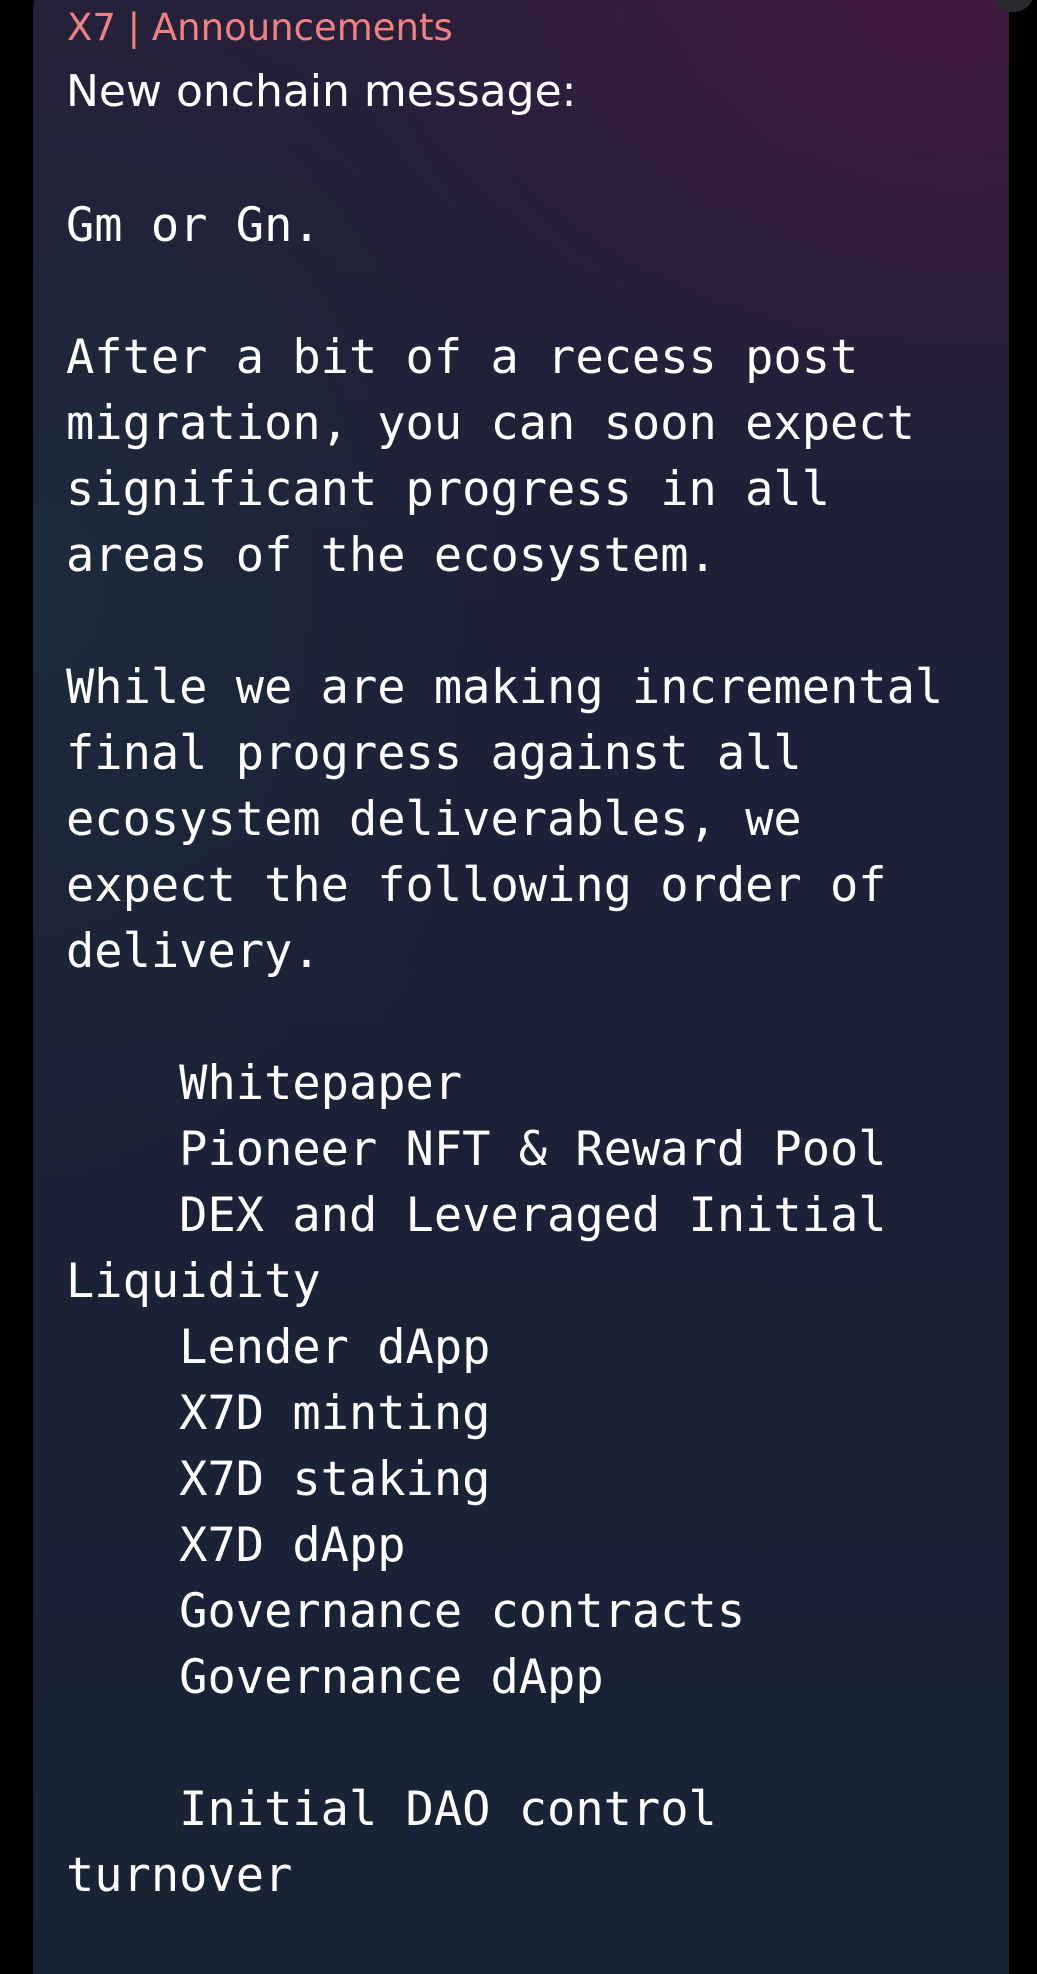 The height and width of the screenshot is (1974, 1037). What do you see at coordinates (260, 28) in the screenshot?
I see `sender-name: X7 | Announcements` at bounding box center [260, 28].